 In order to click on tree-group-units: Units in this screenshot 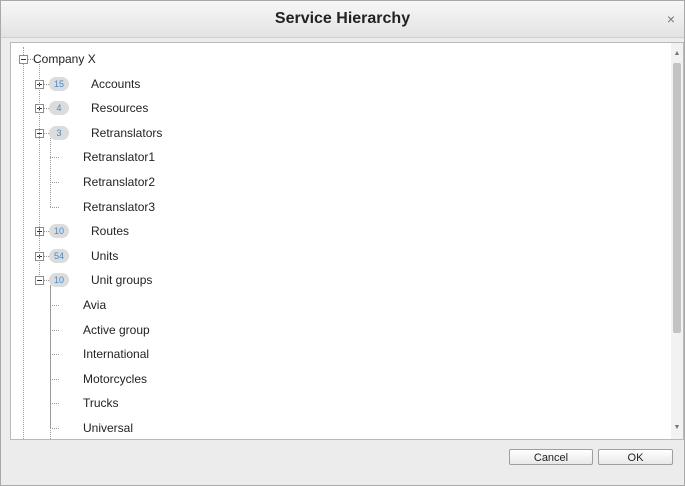, I will do `click(104, 256)`.